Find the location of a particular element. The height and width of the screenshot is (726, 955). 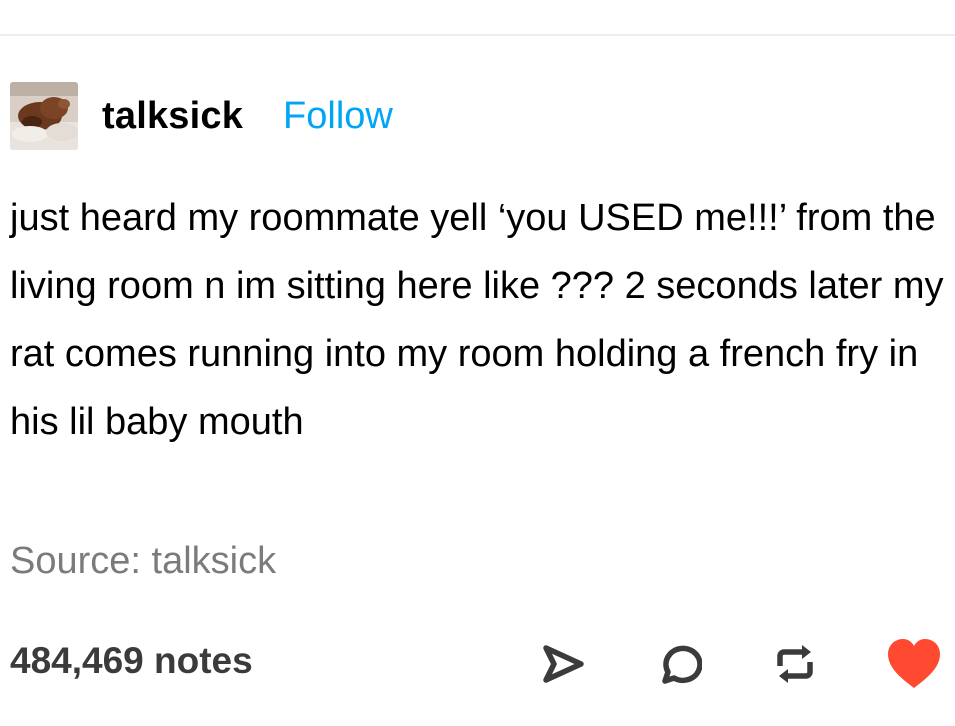

top-divider is located at coordinates (477, 35).